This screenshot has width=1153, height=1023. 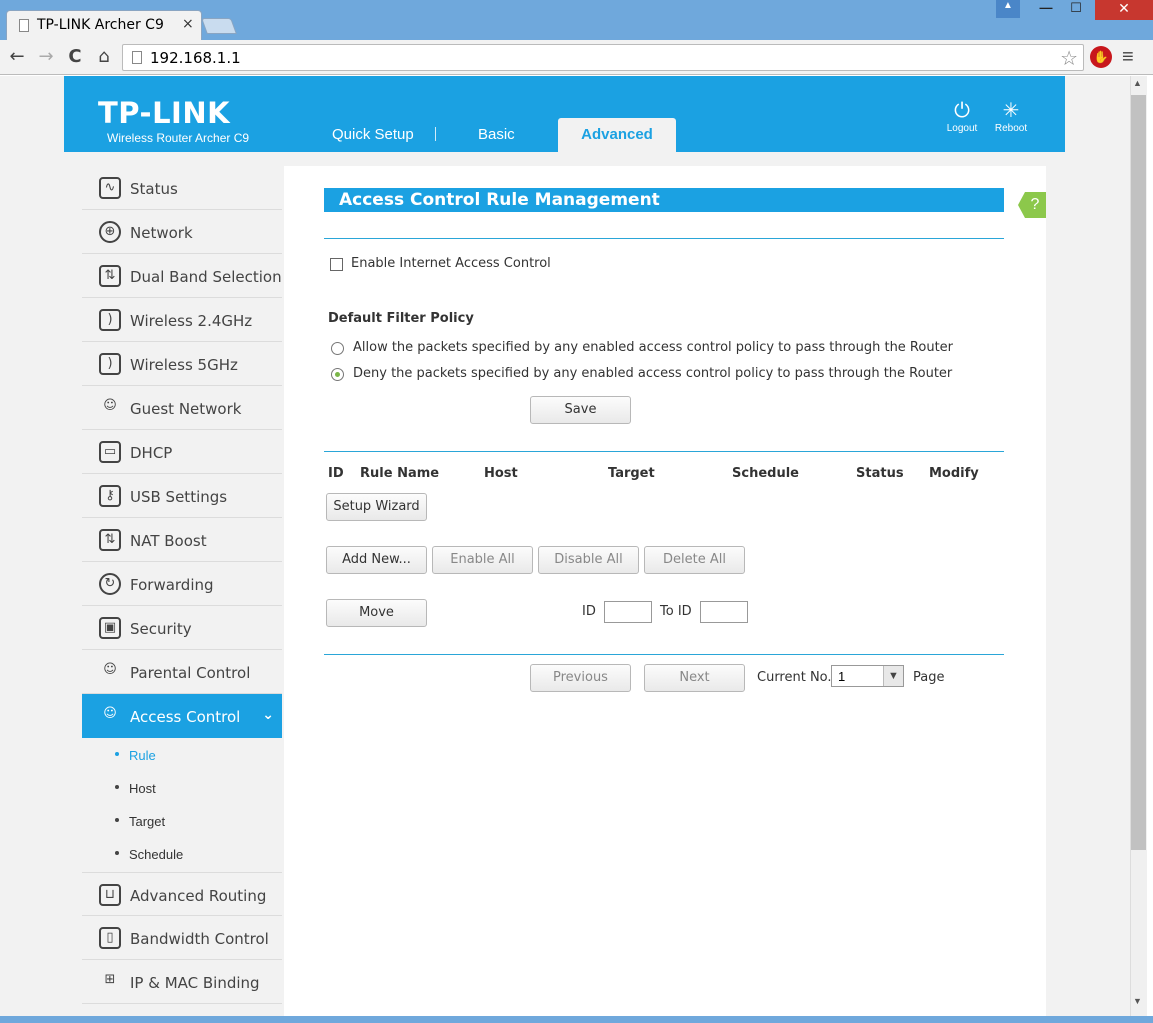 What do you see at coordinates (172, 585) in the screenshot?
I see `sidebar-item-label: Forwarding` at bounding box center [172, 585].